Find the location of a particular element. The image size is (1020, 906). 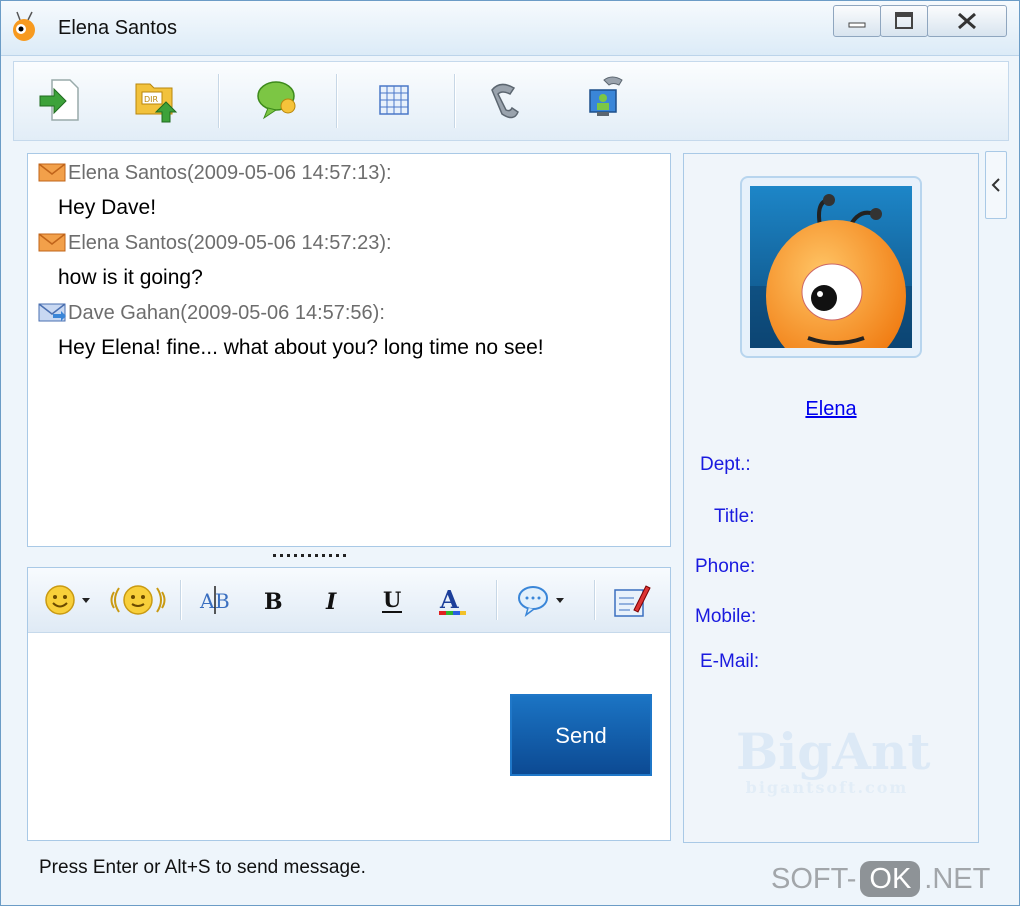

svg-text: I is located at coordinates (331, 602).